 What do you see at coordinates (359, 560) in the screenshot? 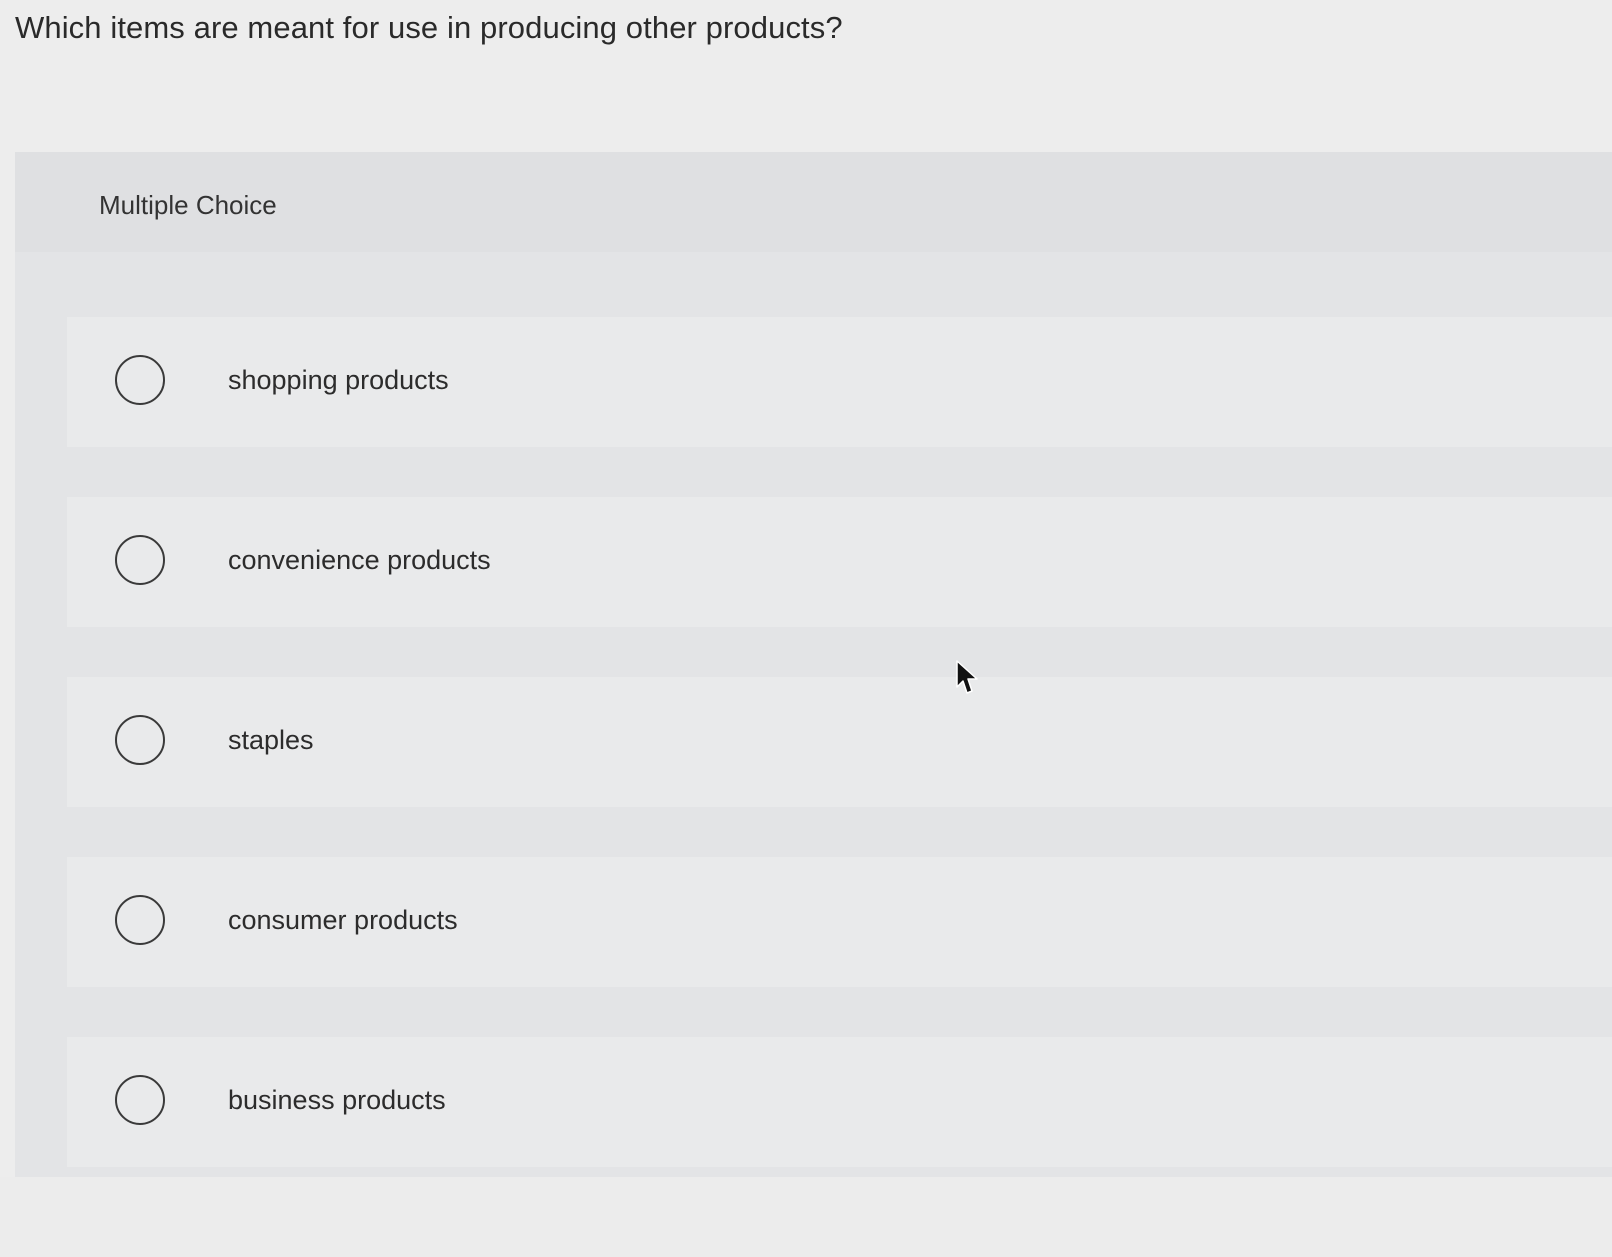
I see `choice-label: convenience products` at bounding box center [359, 560].